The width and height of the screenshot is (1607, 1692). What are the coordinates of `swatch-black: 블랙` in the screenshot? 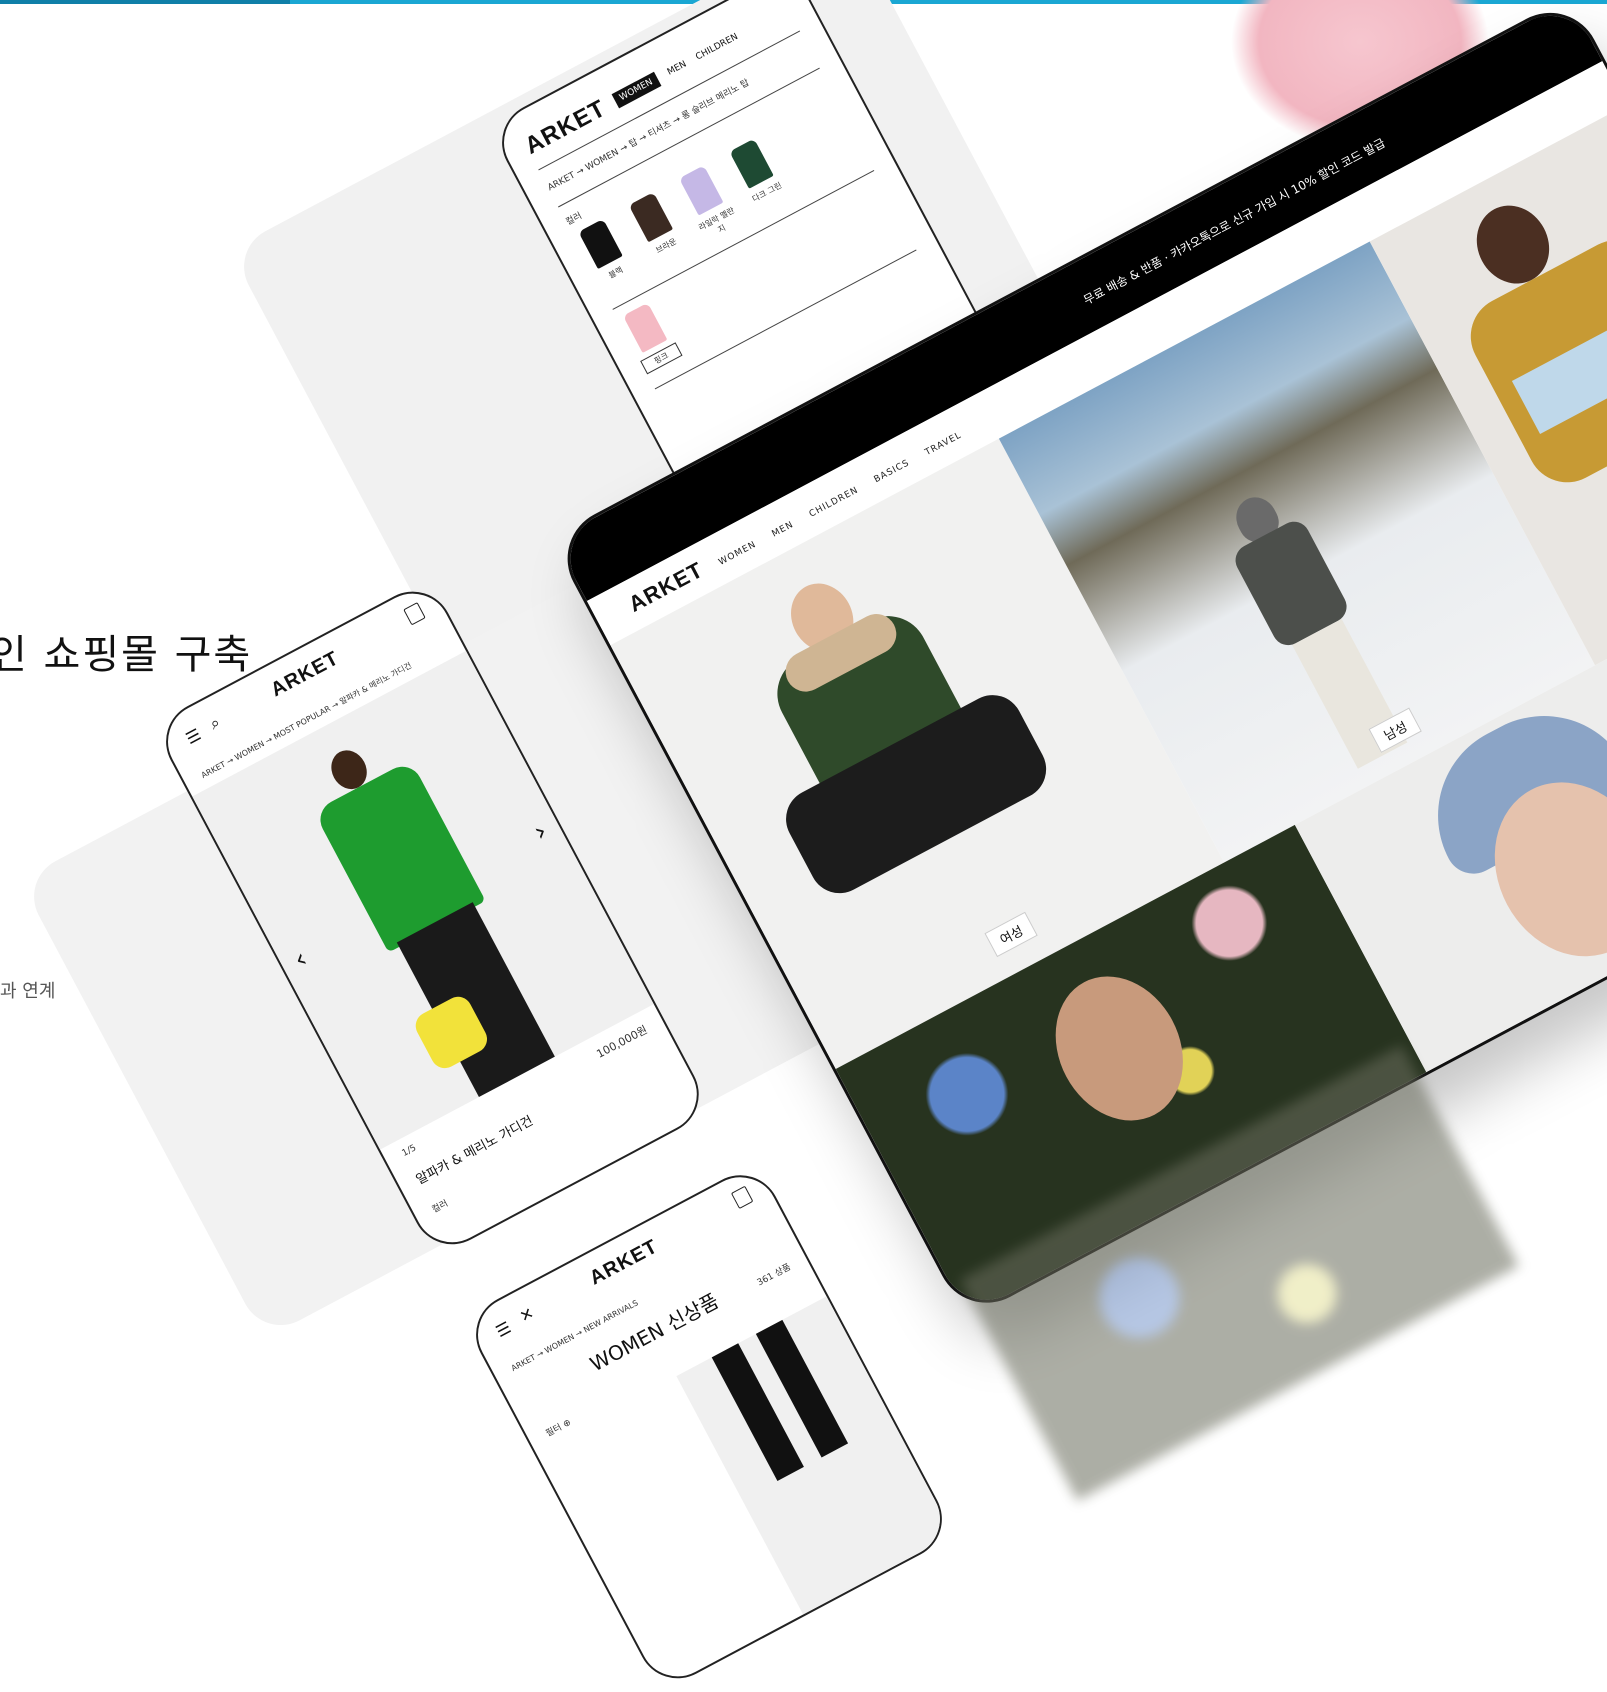 It's located at (604, 251).